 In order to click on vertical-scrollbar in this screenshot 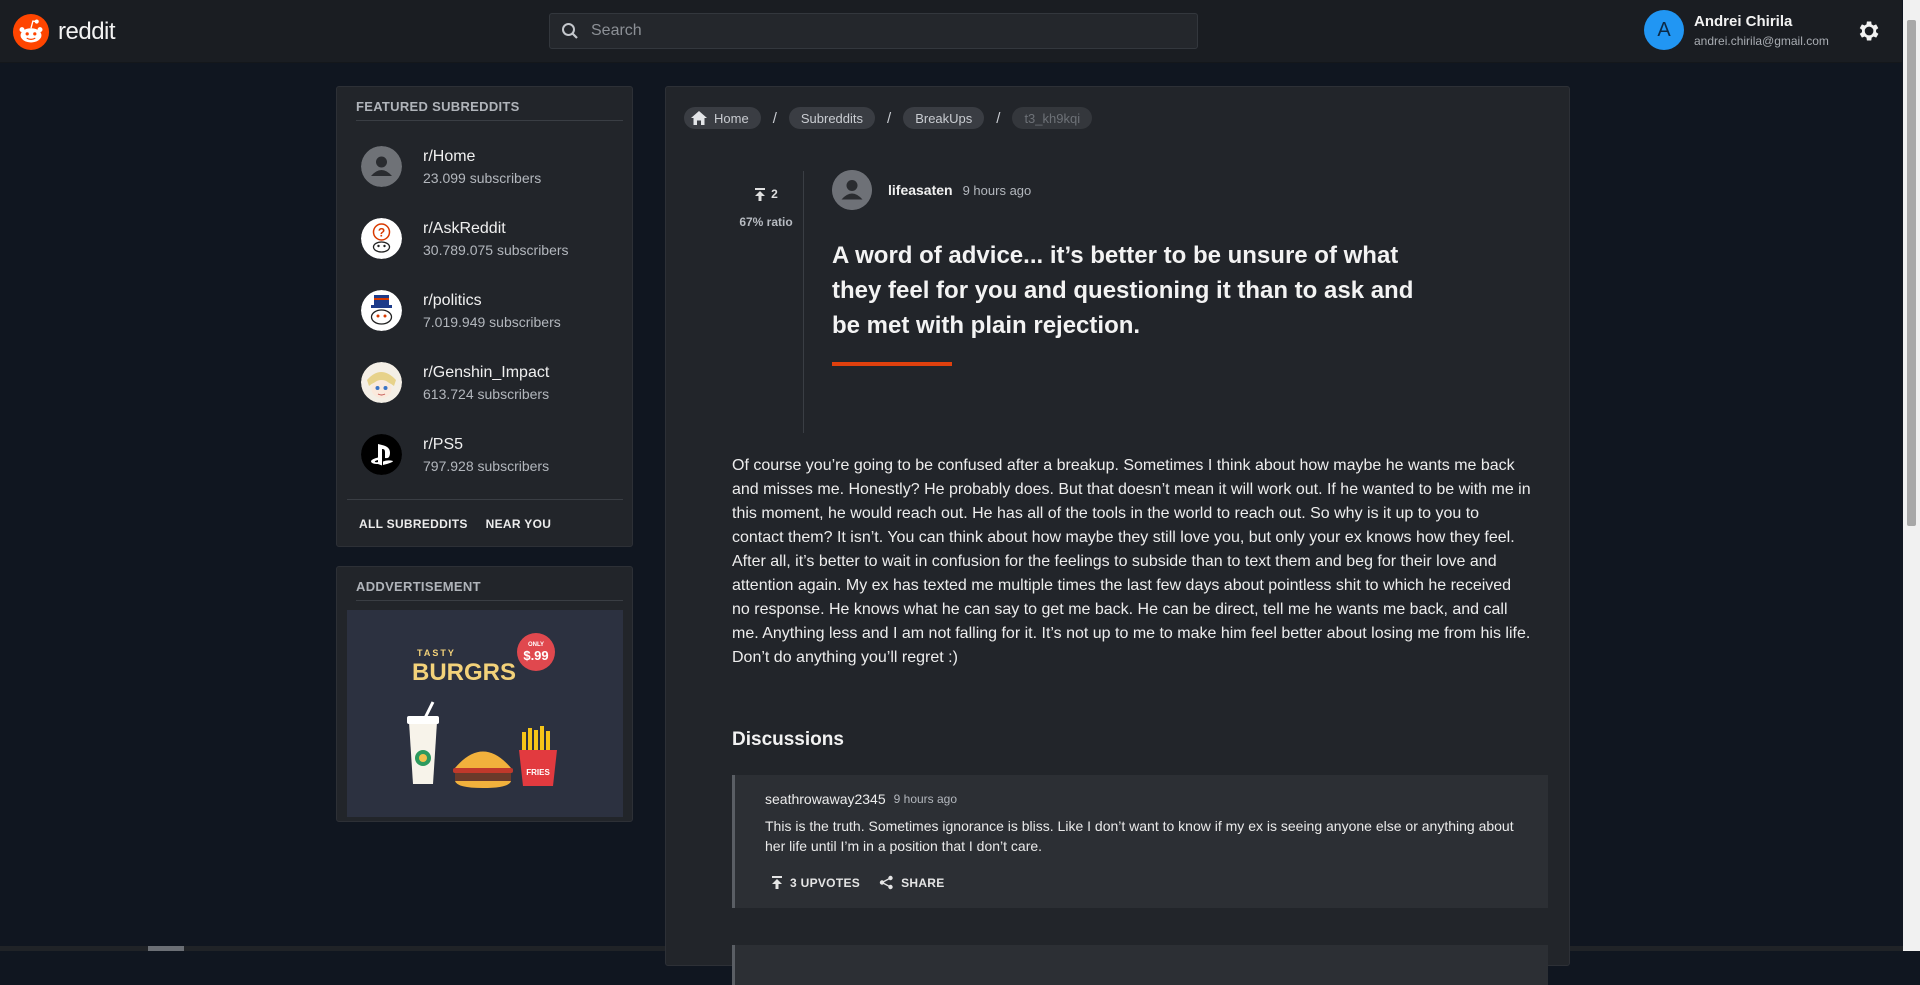, I will do `click(1911, 475)`.